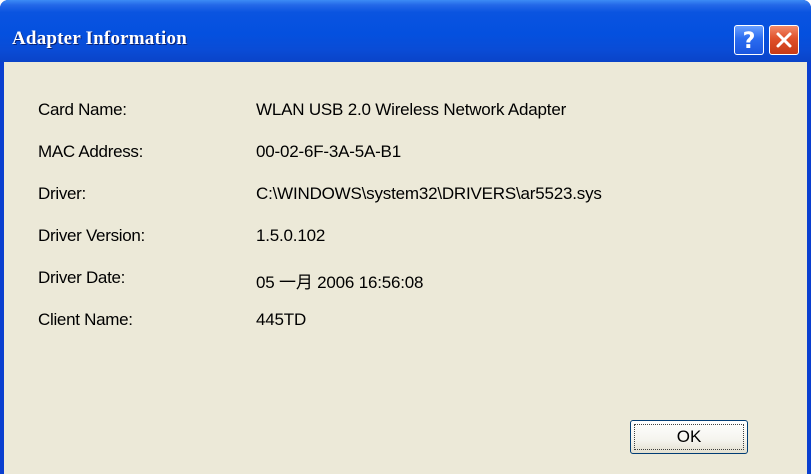 The height and width of the screenshot is (474, 811). I want to click on window-title: Adapter Information, so click(99, 38).